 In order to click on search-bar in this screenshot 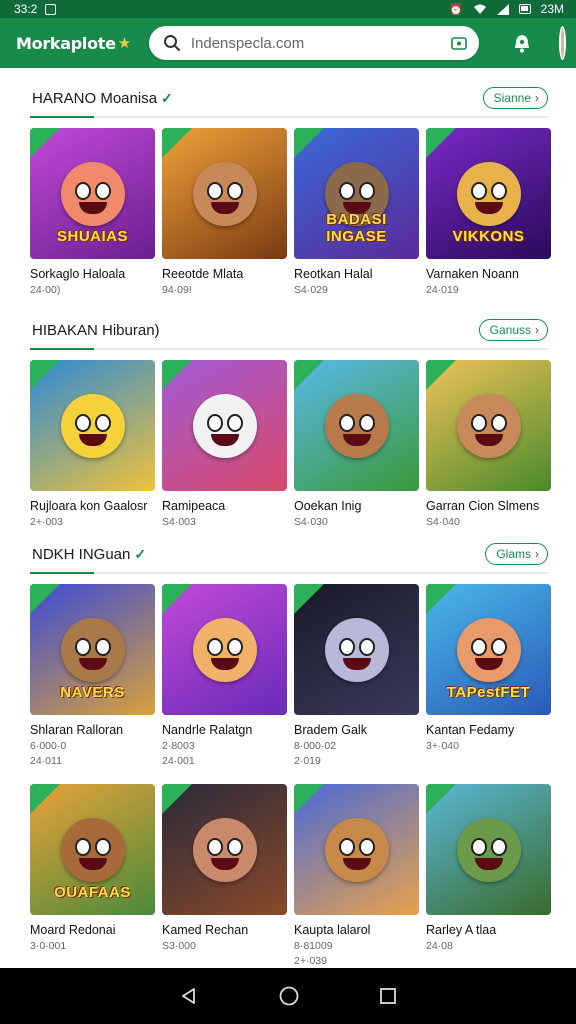, I will do `click(313, 43)`.